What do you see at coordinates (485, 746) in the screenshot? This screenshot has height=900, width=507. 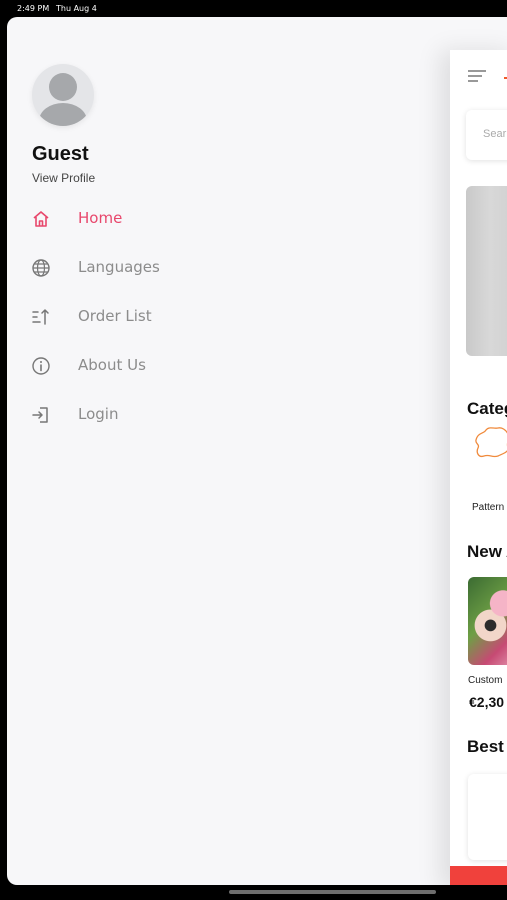 I see `best-sellers-title: Best` at bounding box center [485, 746].